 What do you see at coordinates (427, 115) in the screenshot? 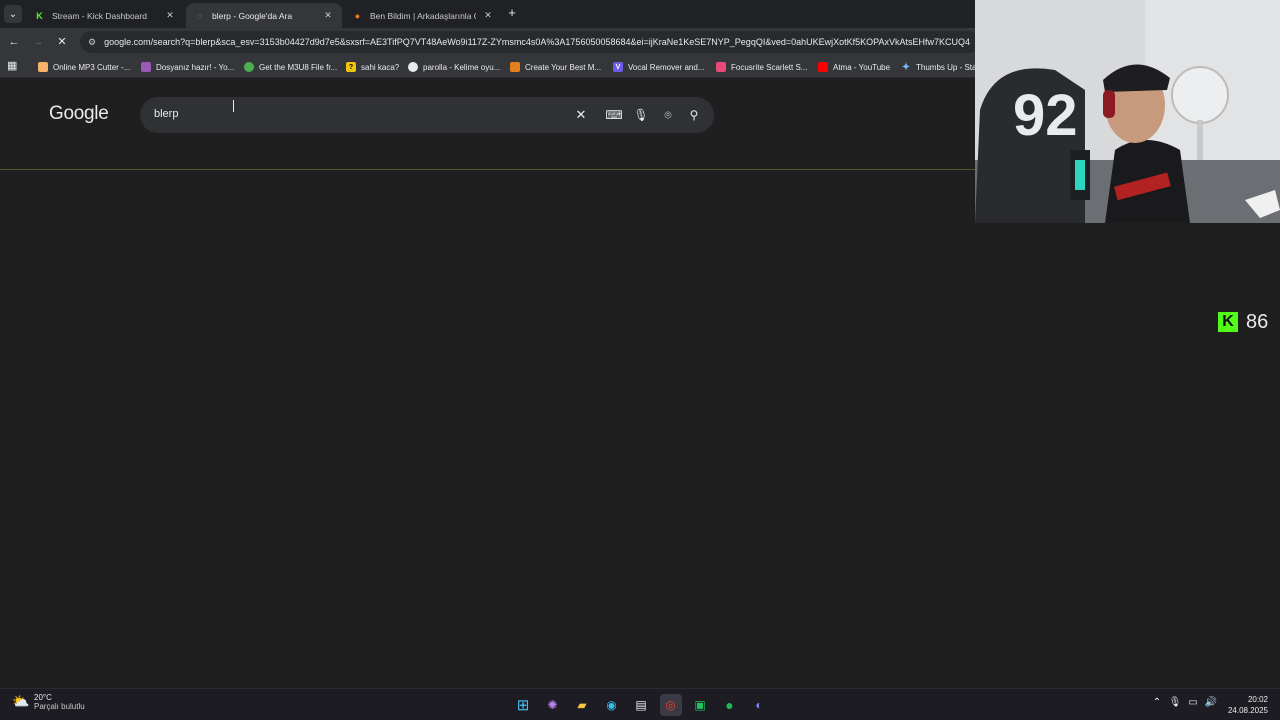
I see `search-box: blerp ✕ ⌨ 🎙 ⌾ ⚲` at bounding box center [427, 115].